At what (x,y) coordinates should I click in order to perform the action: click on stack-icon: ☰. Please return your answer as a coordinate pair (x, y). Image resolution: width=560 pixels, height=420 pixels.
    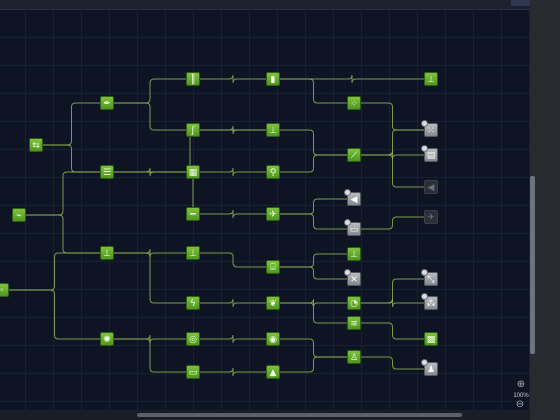
    Looking at the image, I should click on (107, 173).